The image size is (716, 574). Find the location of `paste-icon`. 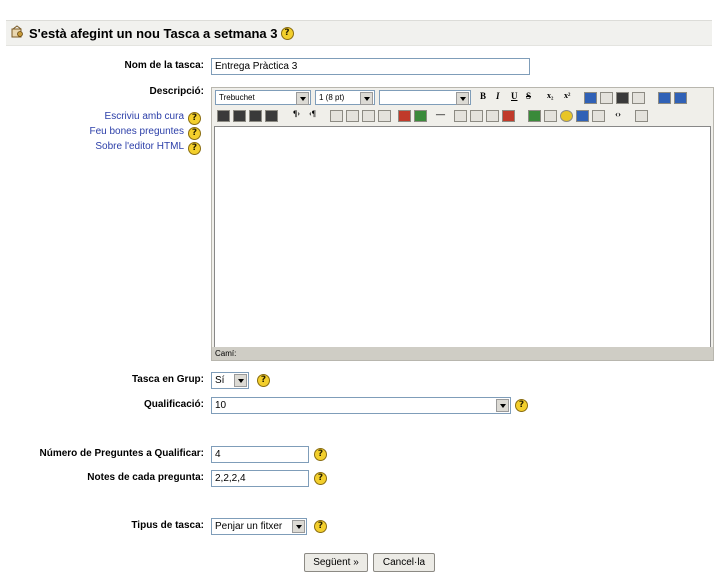

paste-icon is located at coordinates (622, 98).